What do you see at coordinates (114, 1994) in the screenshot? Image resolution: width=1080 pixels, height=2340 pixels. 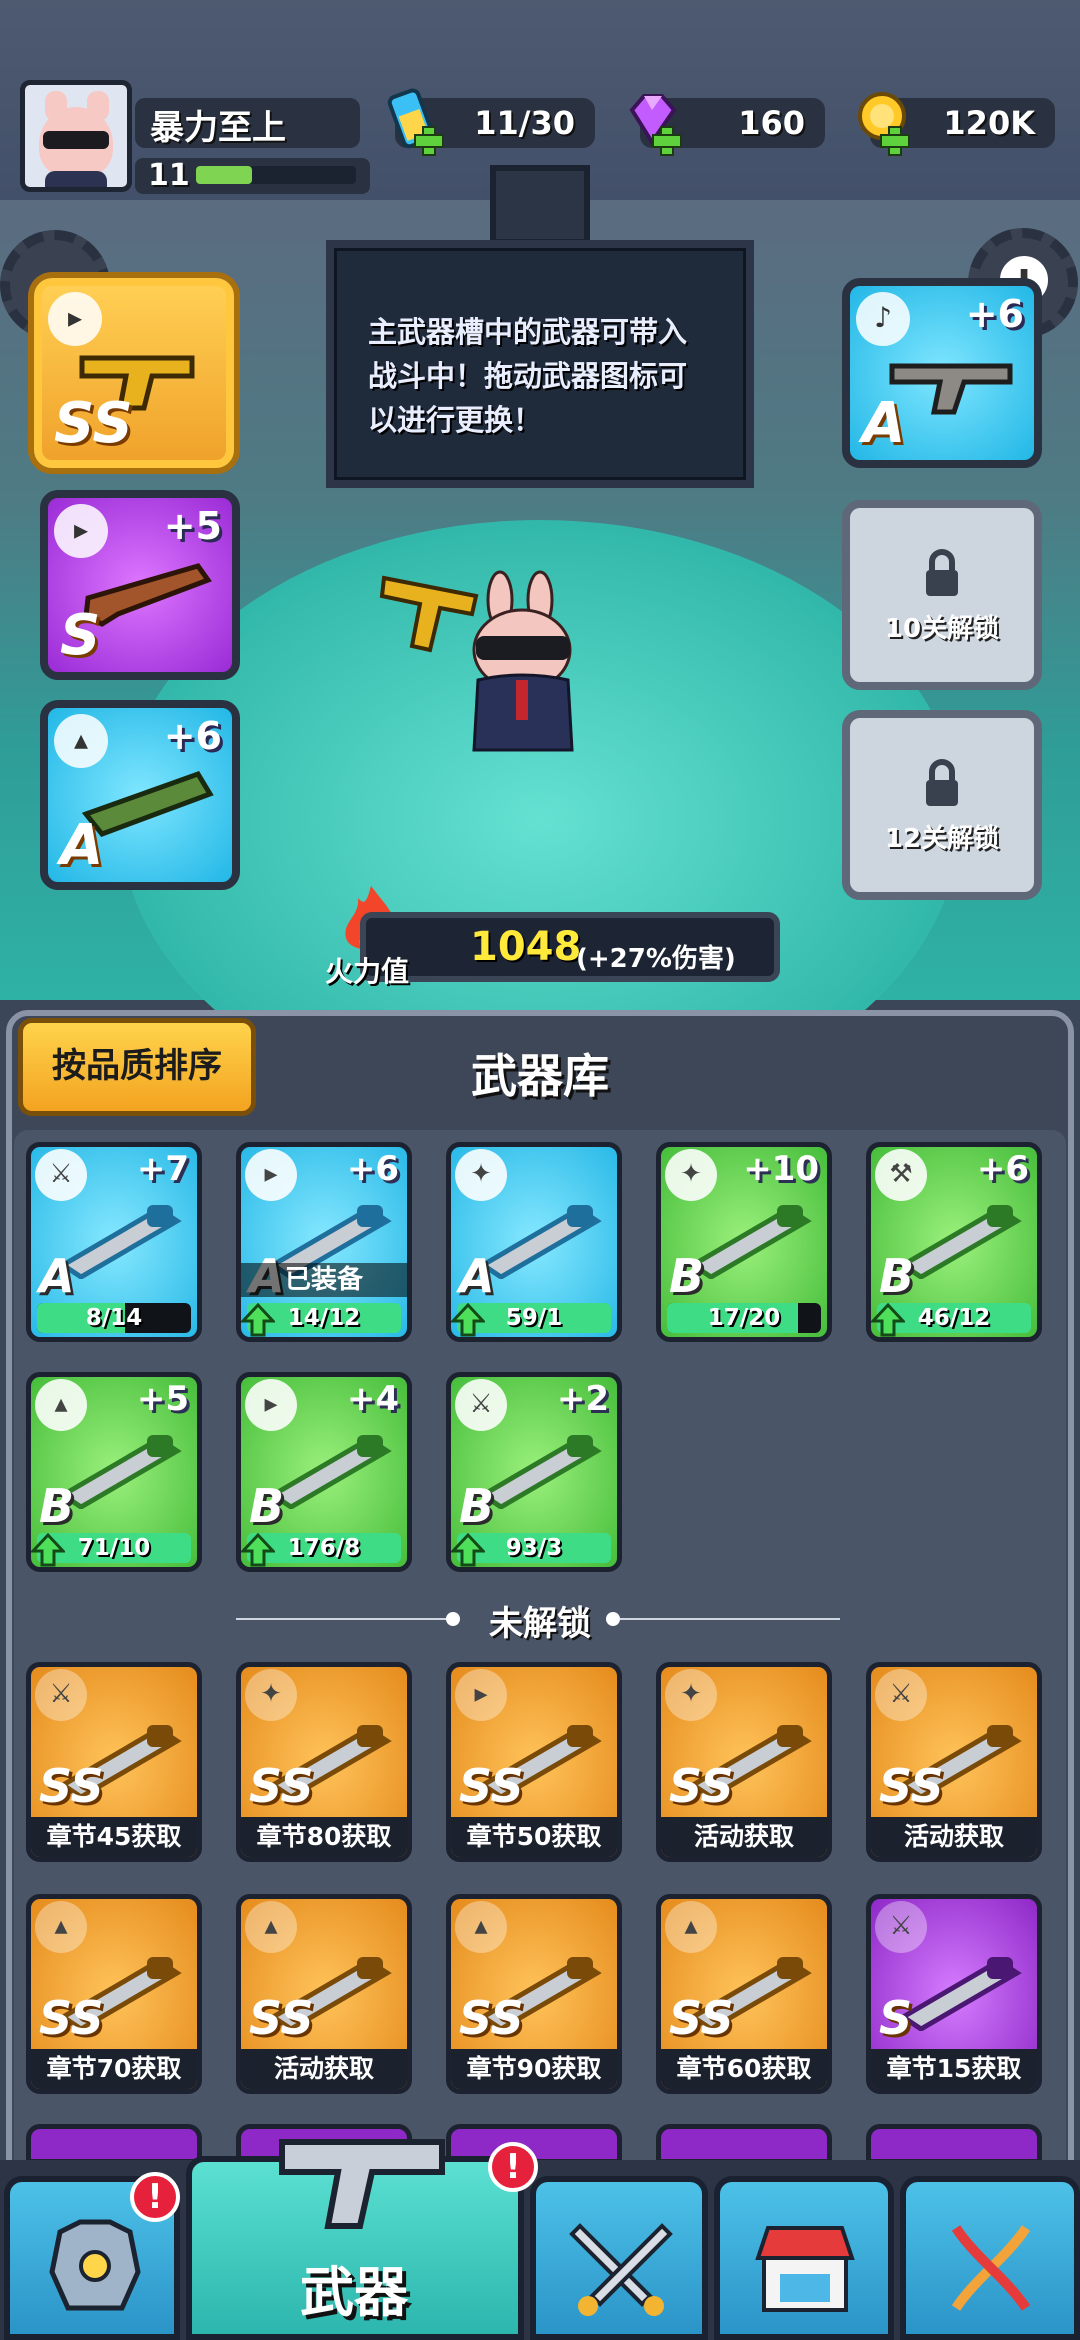 I see `locked-weapon-card: ▴ SS 章节70获取` at bounding box center [114, 1994].